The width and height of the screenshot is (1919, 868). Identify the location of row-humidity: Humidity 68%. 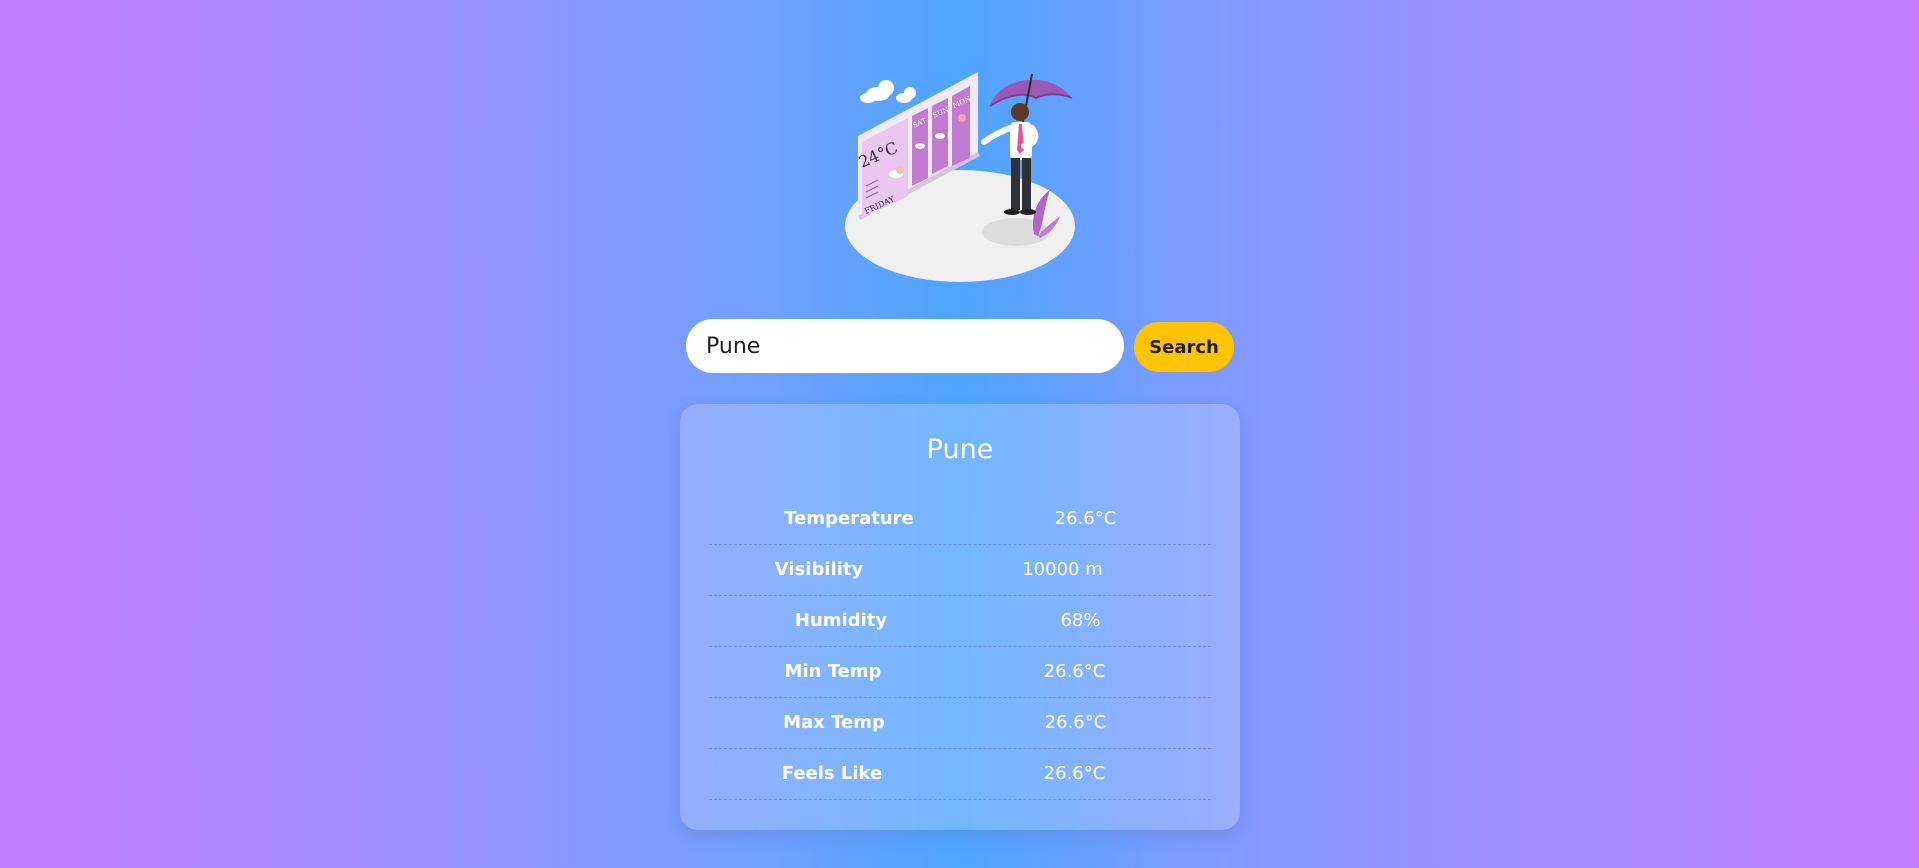
(960, 621).